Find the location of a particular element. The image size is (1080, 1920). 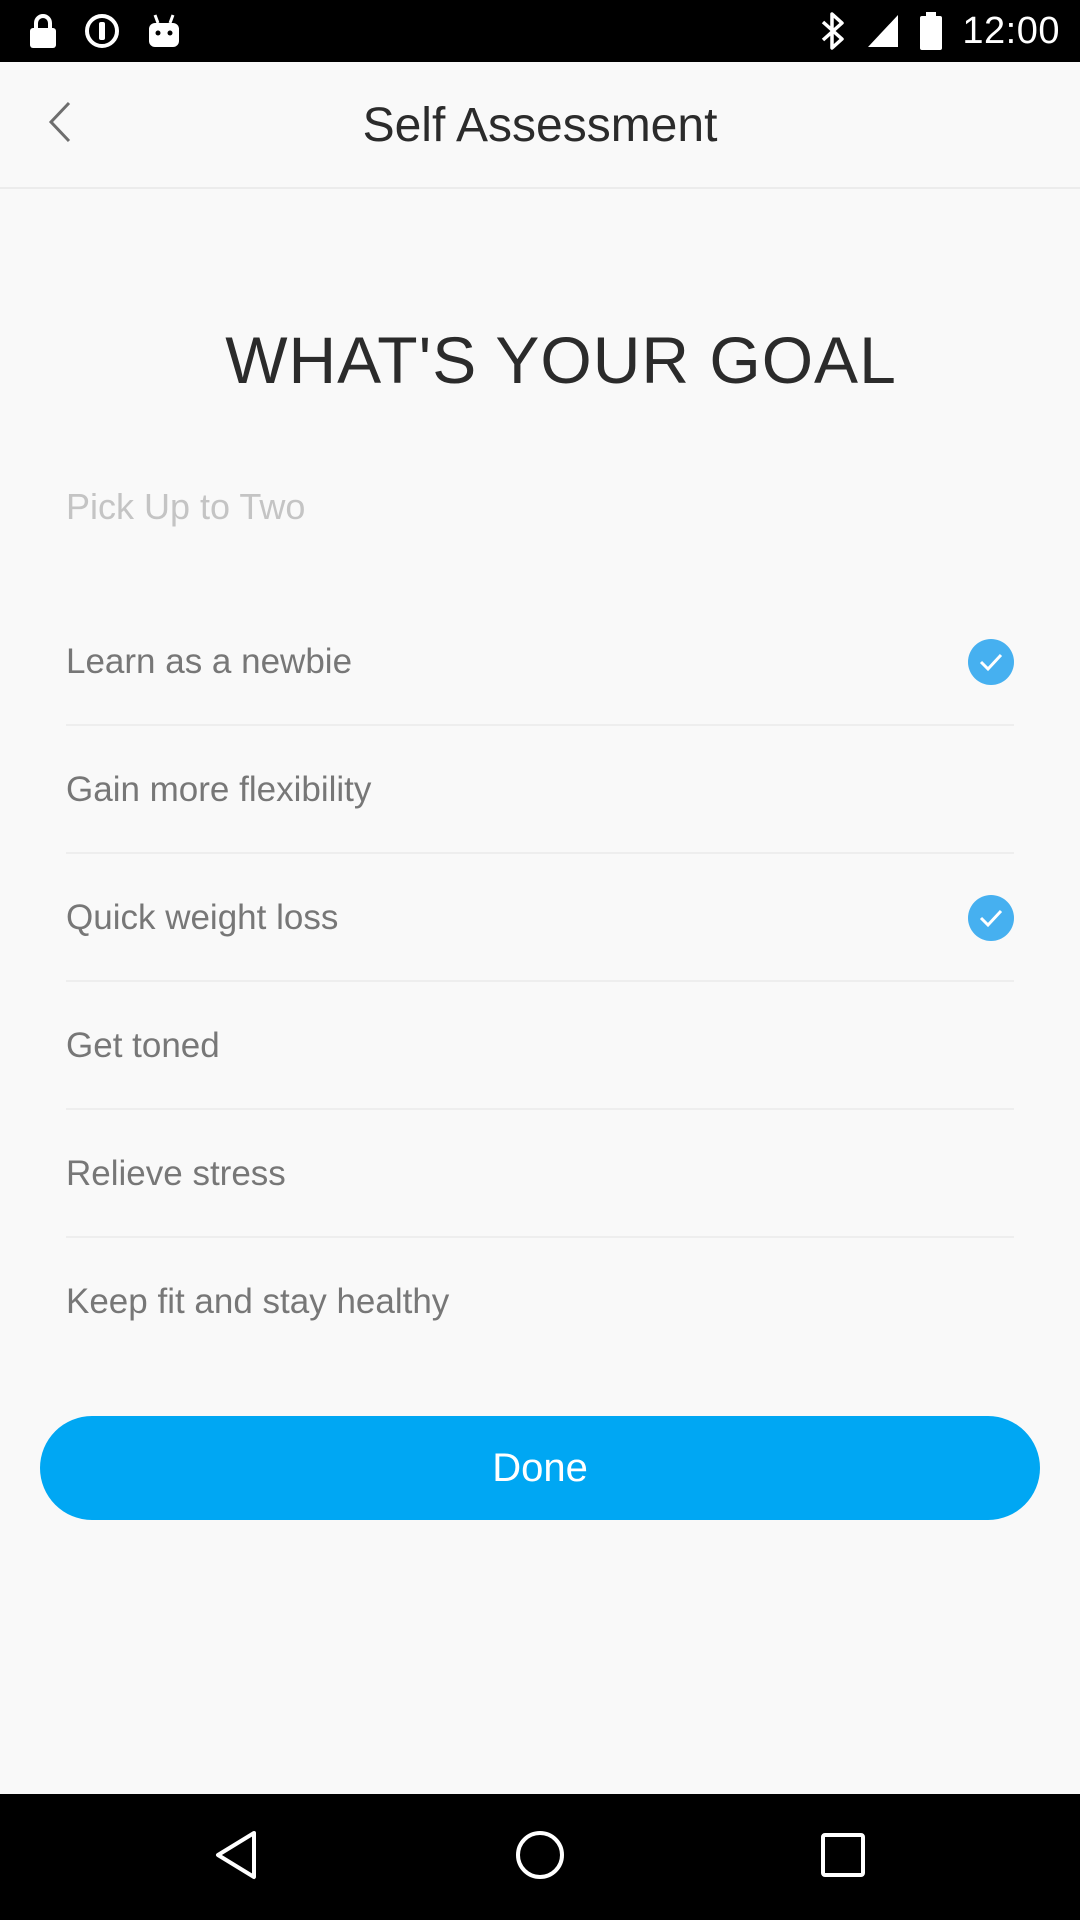

page-title: Self Assessment is located at coordinates (540, 125).